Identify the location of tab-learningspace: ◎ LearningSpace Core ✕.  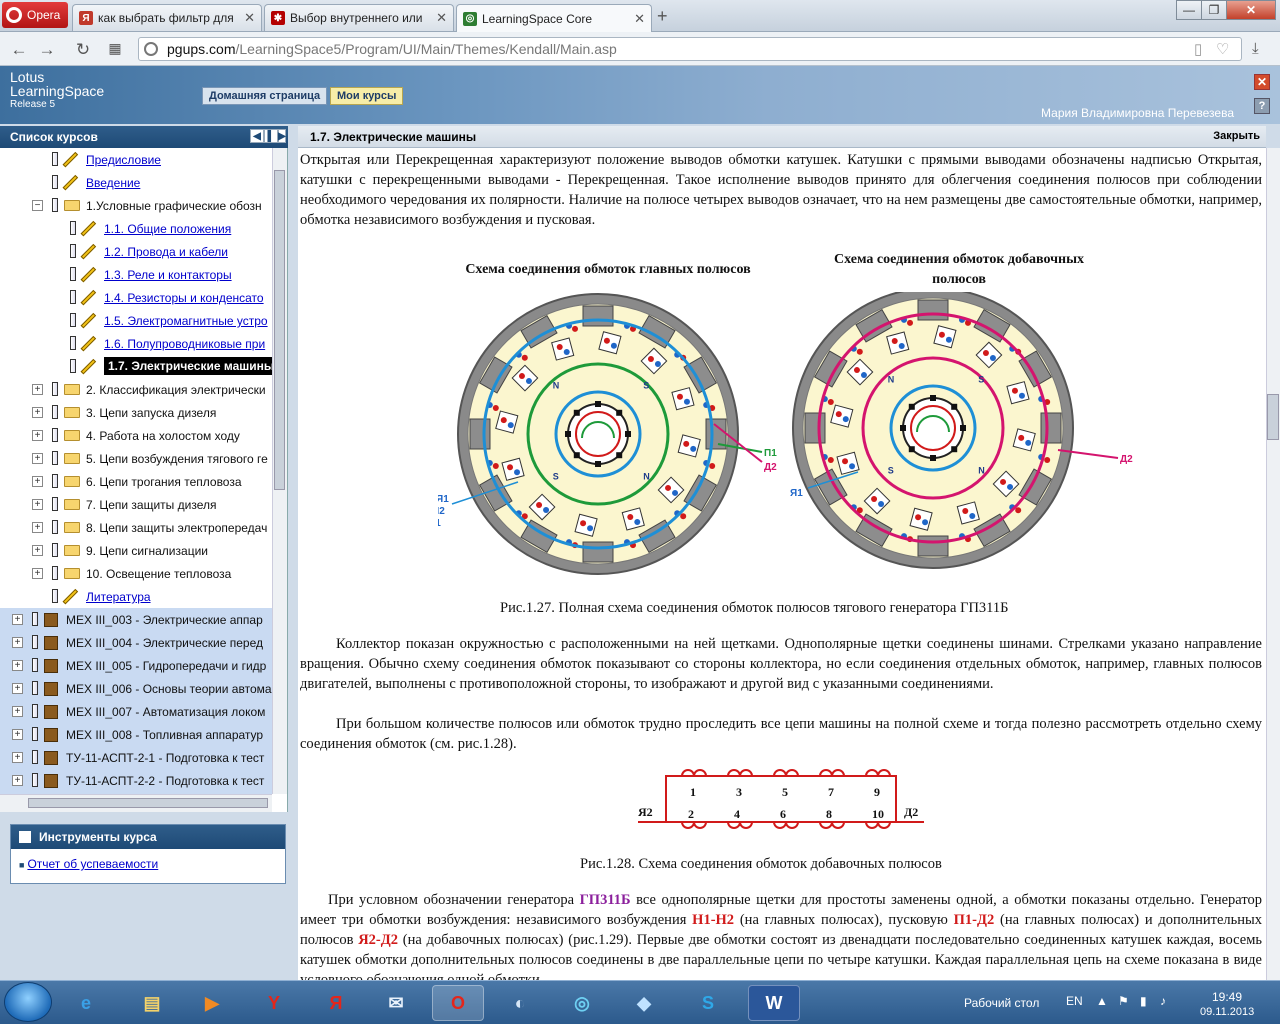
(554, 18).